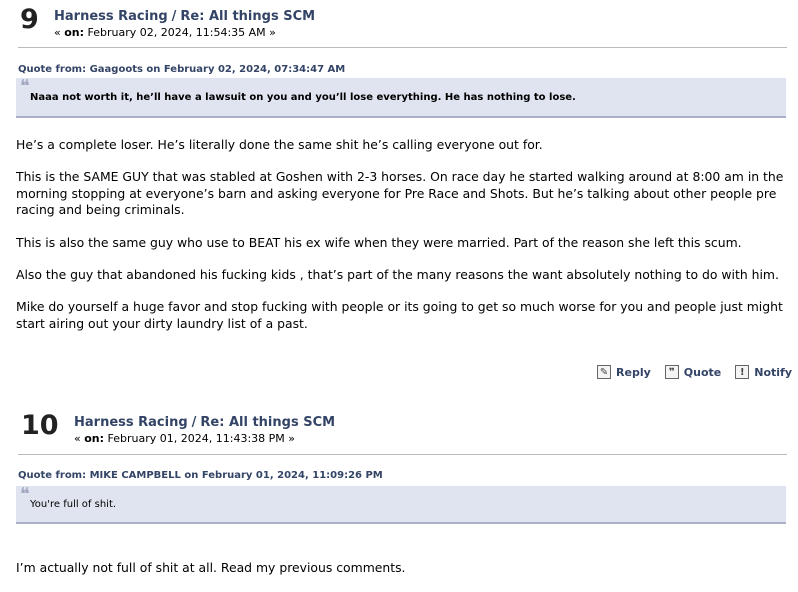  Describe the element at coordinates (742, 372) in the screenshot. I see `notify-icon: !` at that location.